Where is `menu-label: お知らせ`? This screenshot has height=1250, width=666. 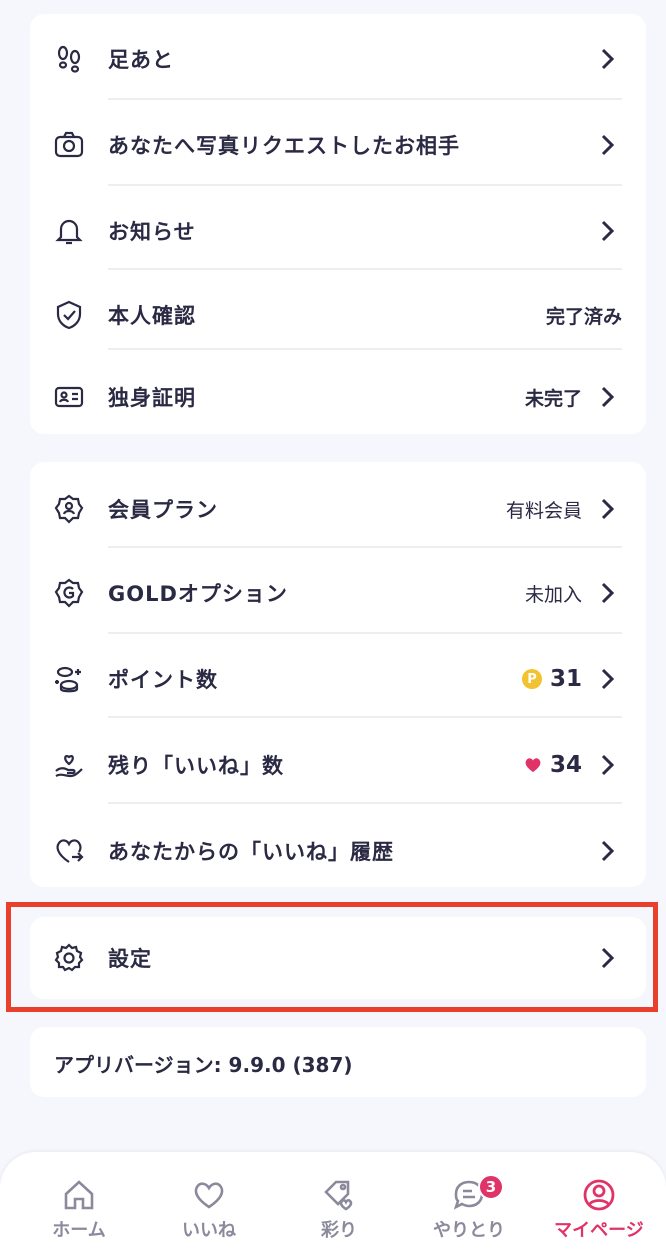 menu-label: お知らせ is located at coordinates (152, 232).